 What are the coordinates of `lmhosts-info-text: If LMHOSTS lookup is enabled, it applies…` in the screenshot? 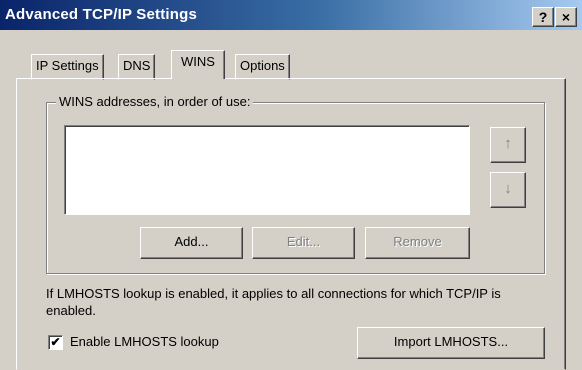 It's located at (273, 302).